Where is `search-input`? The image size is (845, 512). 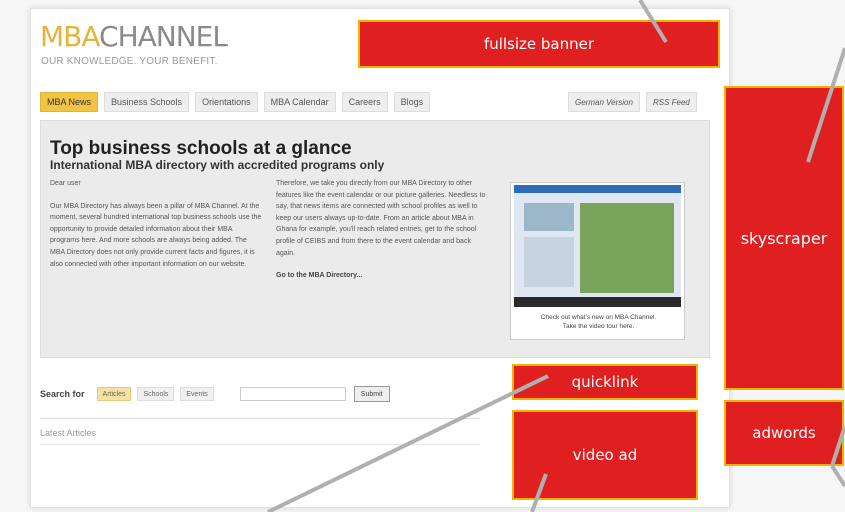
search-input is located at coordinates (292, 394).